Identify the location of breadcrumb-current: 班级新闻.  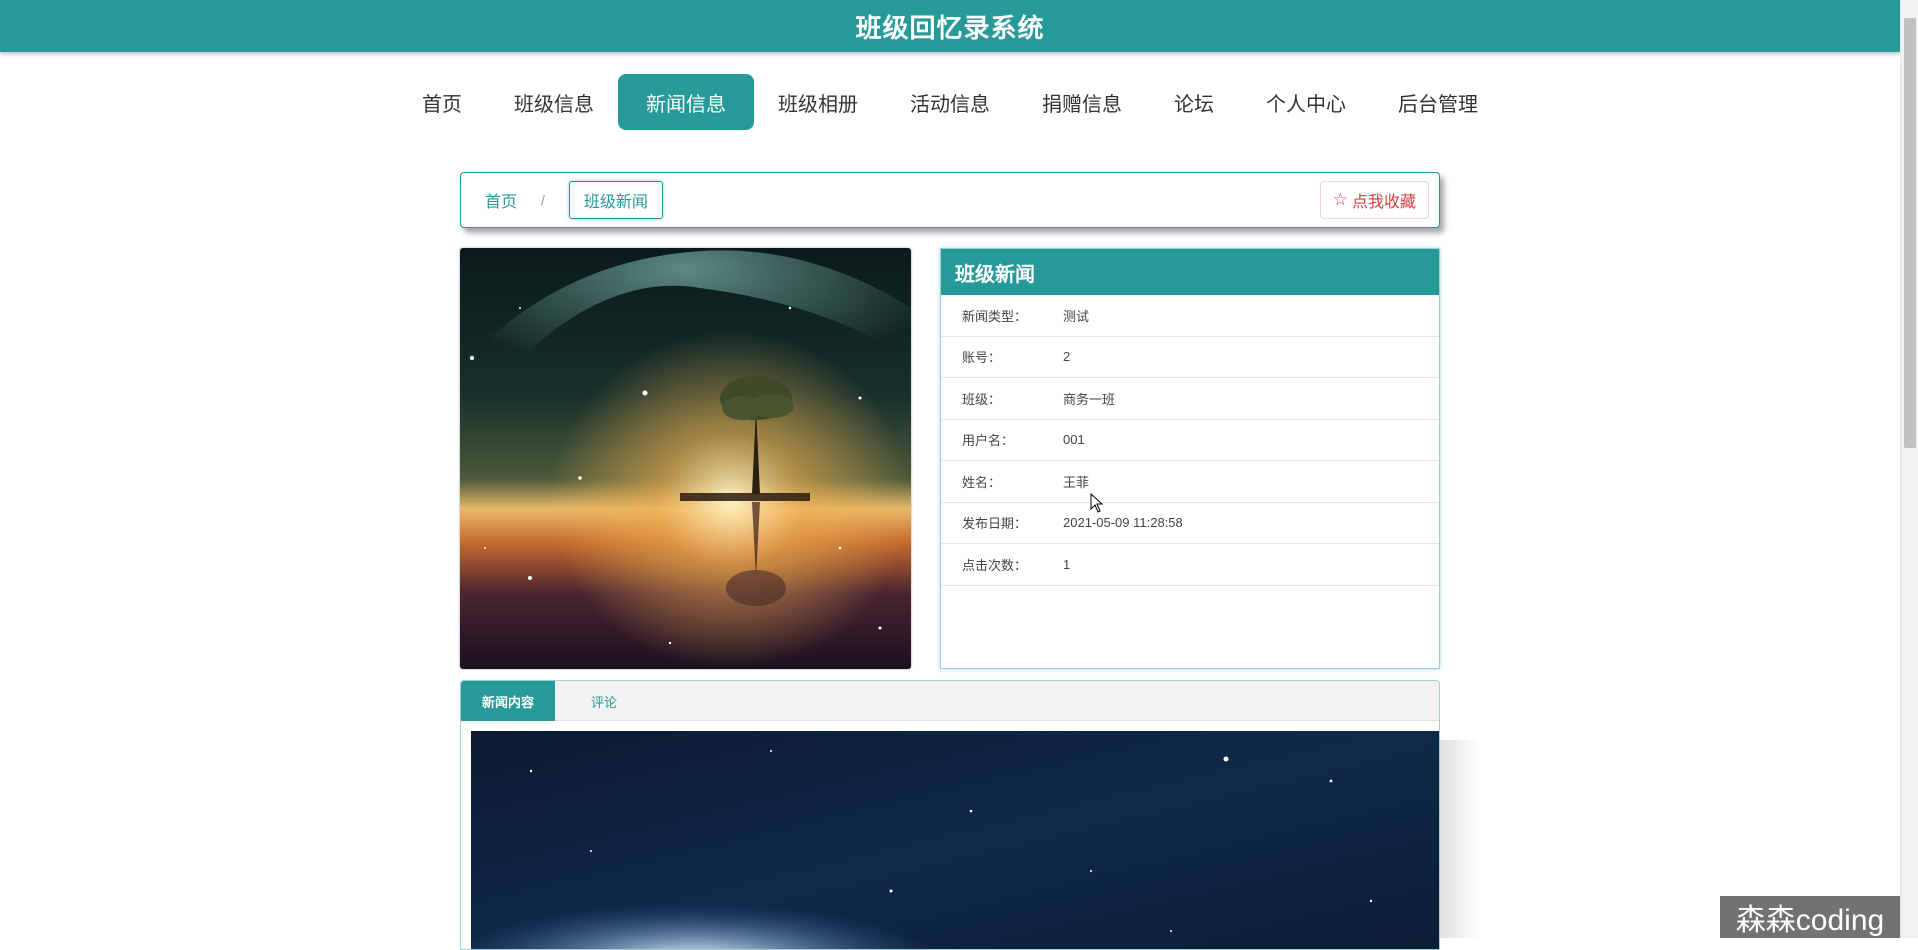
(616, 200).